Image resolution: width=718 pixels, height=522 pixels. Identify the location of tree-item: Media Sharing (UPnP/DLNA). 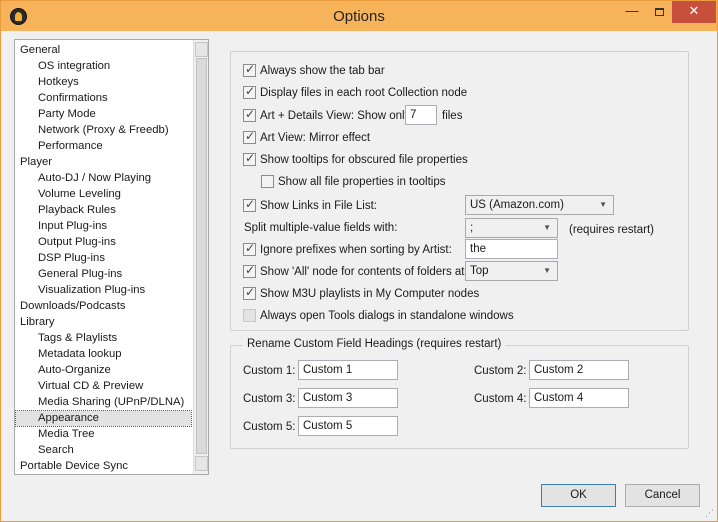
(111, 402).